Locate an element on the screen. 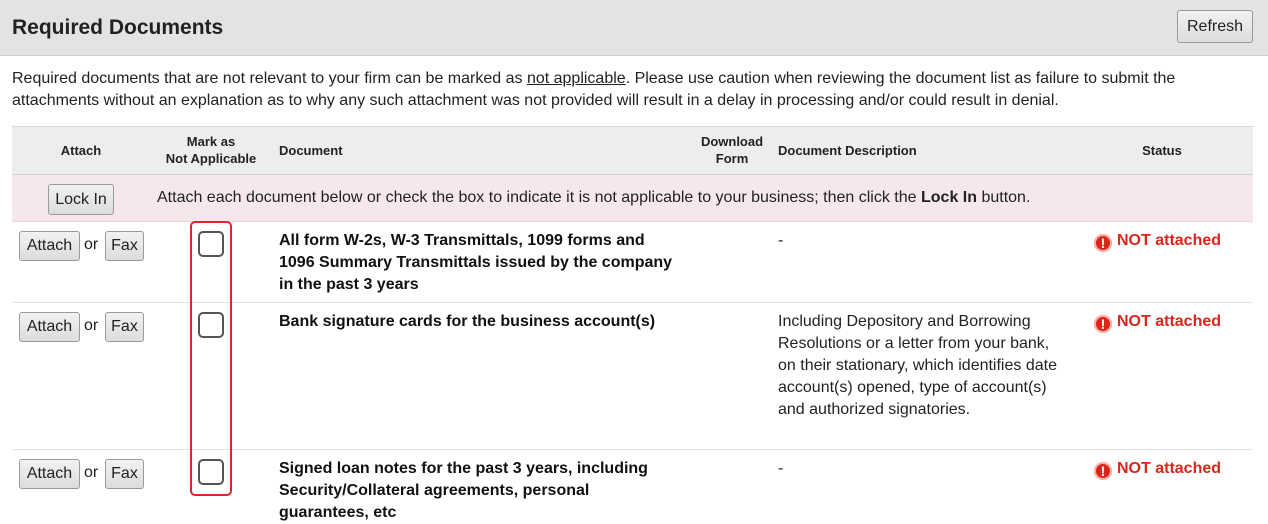  panel-title: Required Documents is located at coordinates (118, 27).